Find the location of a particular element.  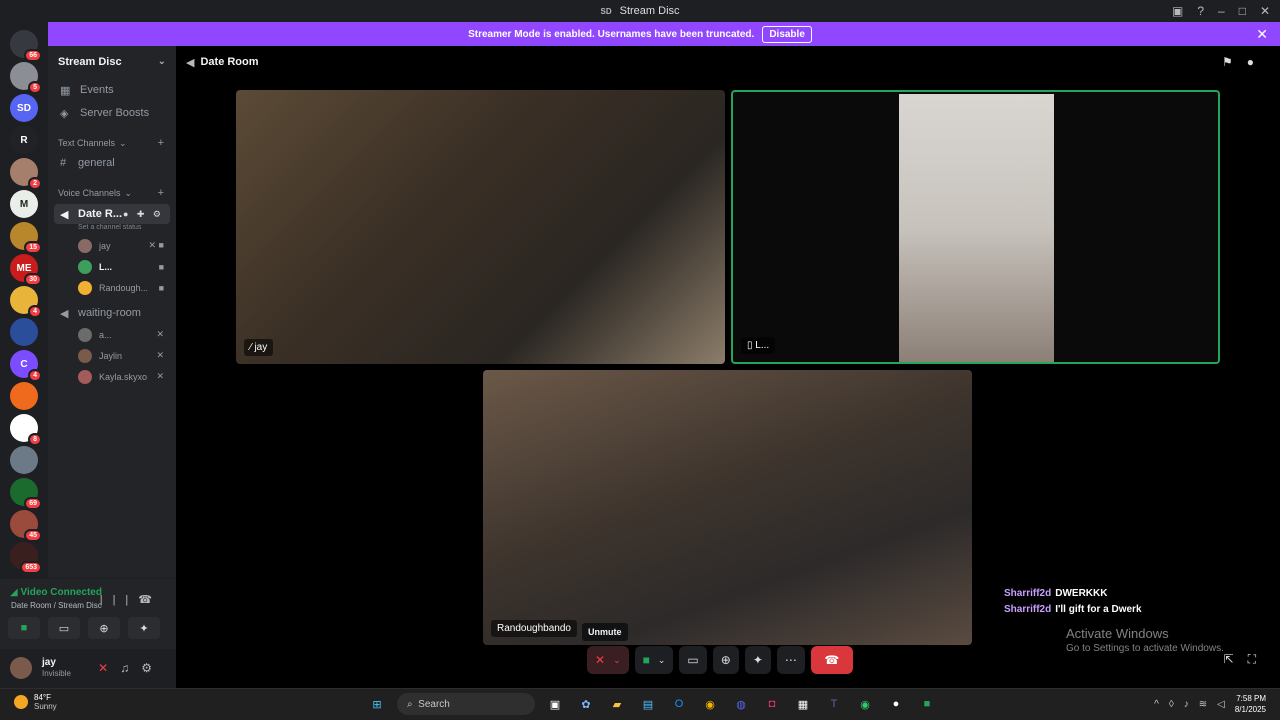

weather-widget: 84°F Sunny is located at coordinates (35, 702).